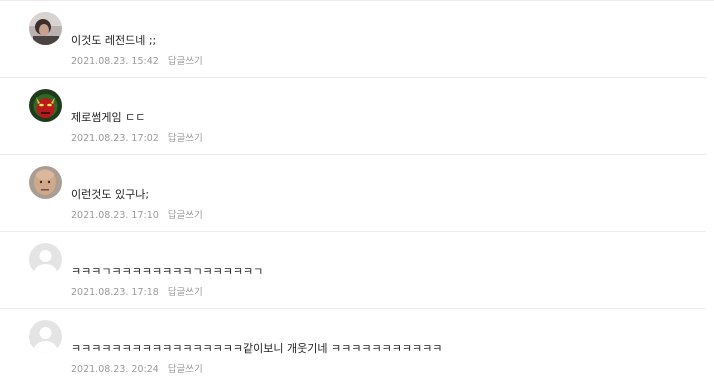 The image size is (714, 392). I want to click on comment-text: 제로썸게임 ㄷㄷ, so click(108, 117).